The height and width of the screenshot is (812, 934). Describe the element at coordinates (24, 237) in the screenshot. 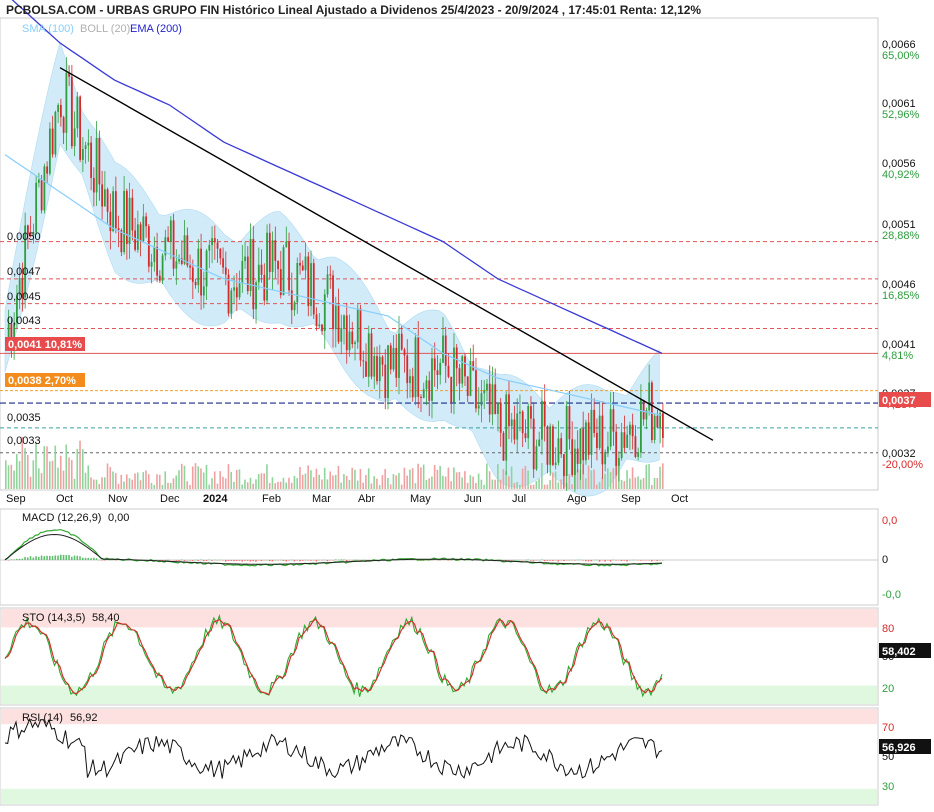

I see `level-label-0050: 0,0050` at that location.